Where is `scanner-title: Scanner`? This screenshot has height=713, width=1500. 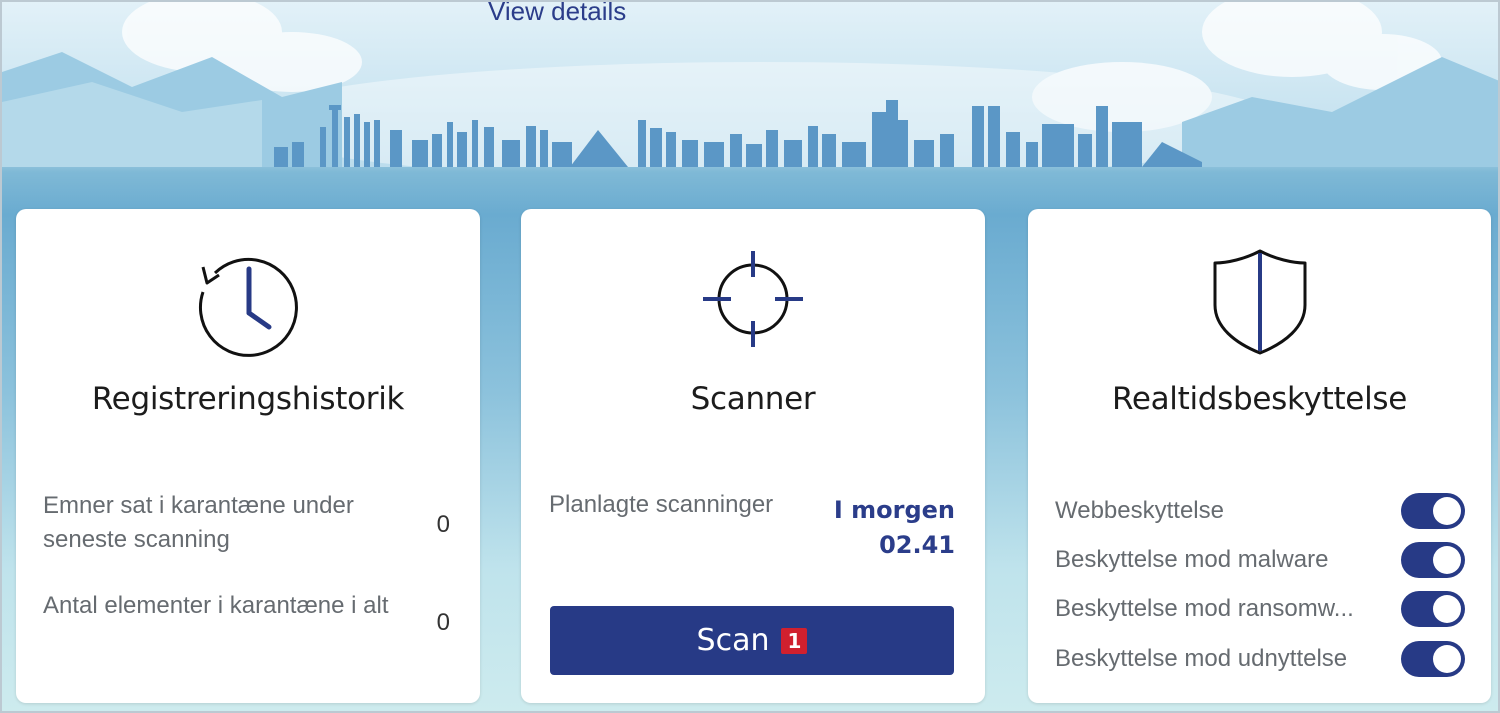 scanner-title: Scanner is located at coordinates (753, 399).